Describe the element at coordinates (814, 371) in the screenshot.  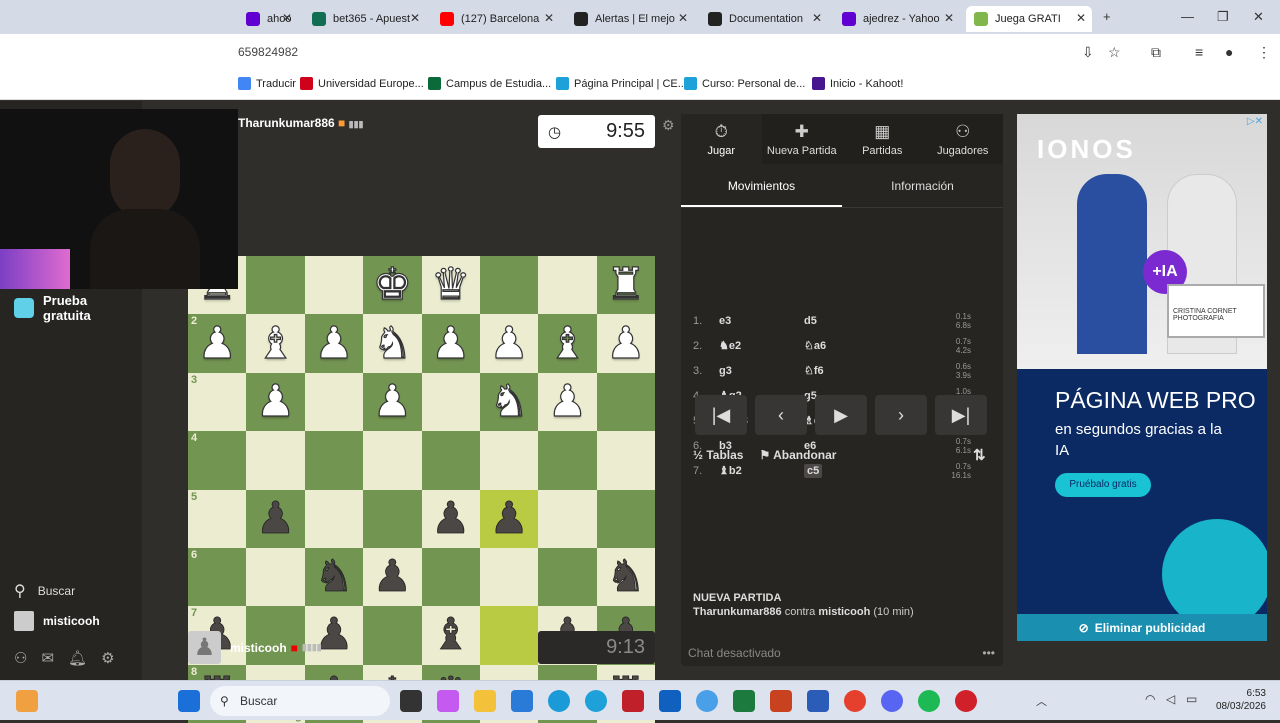
I see `black-move: ♘f6` at that location.